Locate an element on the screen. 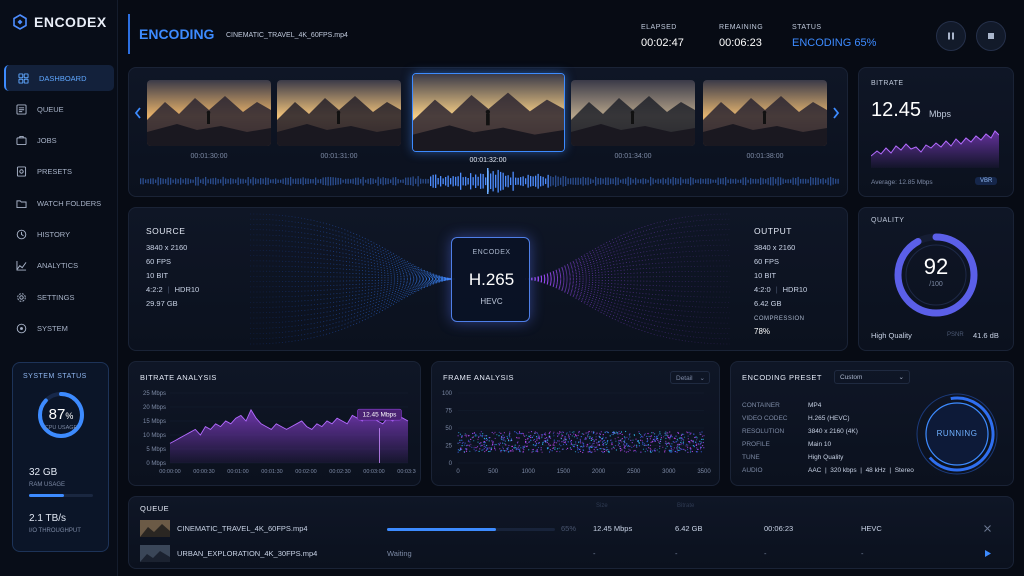  frame-analysis-chart: 02550751000 500 1000 1500 2000 2500 3000 3500 is located at coordinates (576, 432).